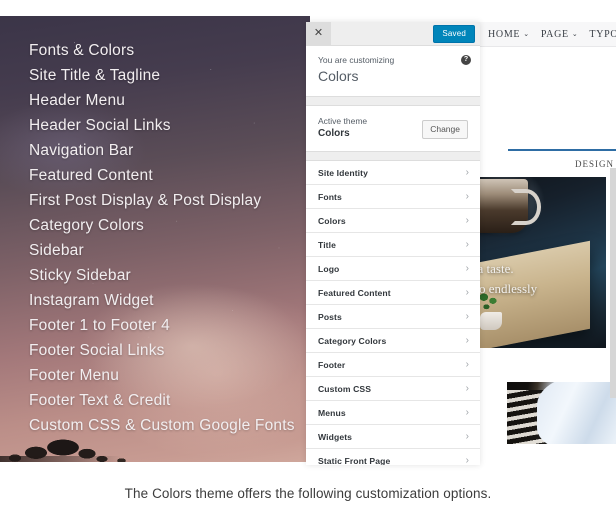 The image size is (616, 515). I want to click on list-item: Featured Content, so click(91, 175).